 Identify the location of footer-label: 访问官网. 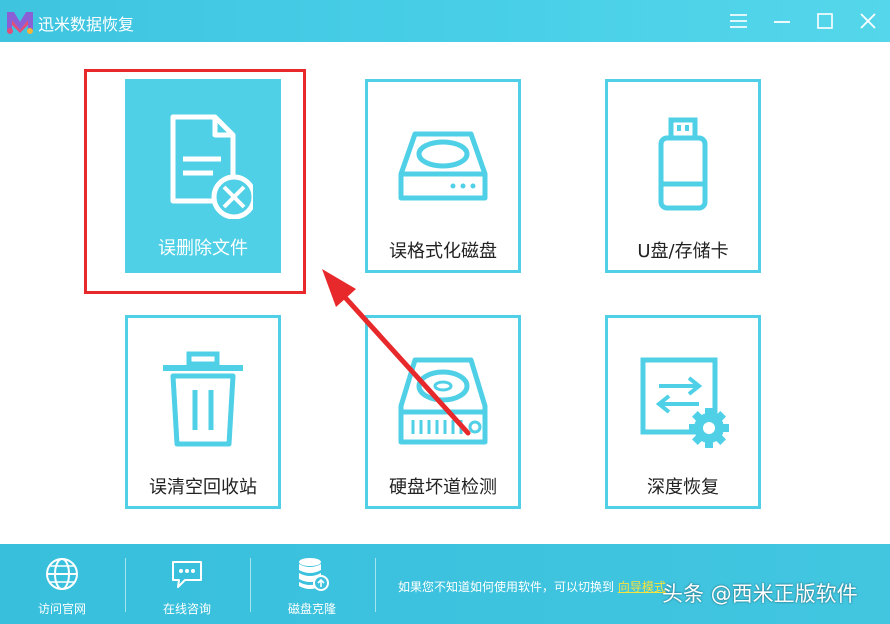
(61, 609).